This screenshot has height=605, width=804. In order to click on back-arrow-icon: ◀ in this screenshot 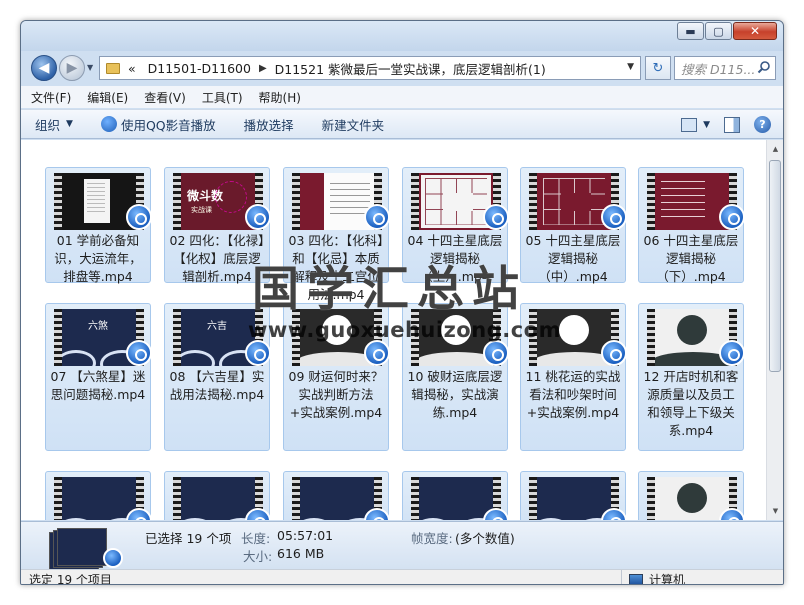, I will do `click(44, 68)`.